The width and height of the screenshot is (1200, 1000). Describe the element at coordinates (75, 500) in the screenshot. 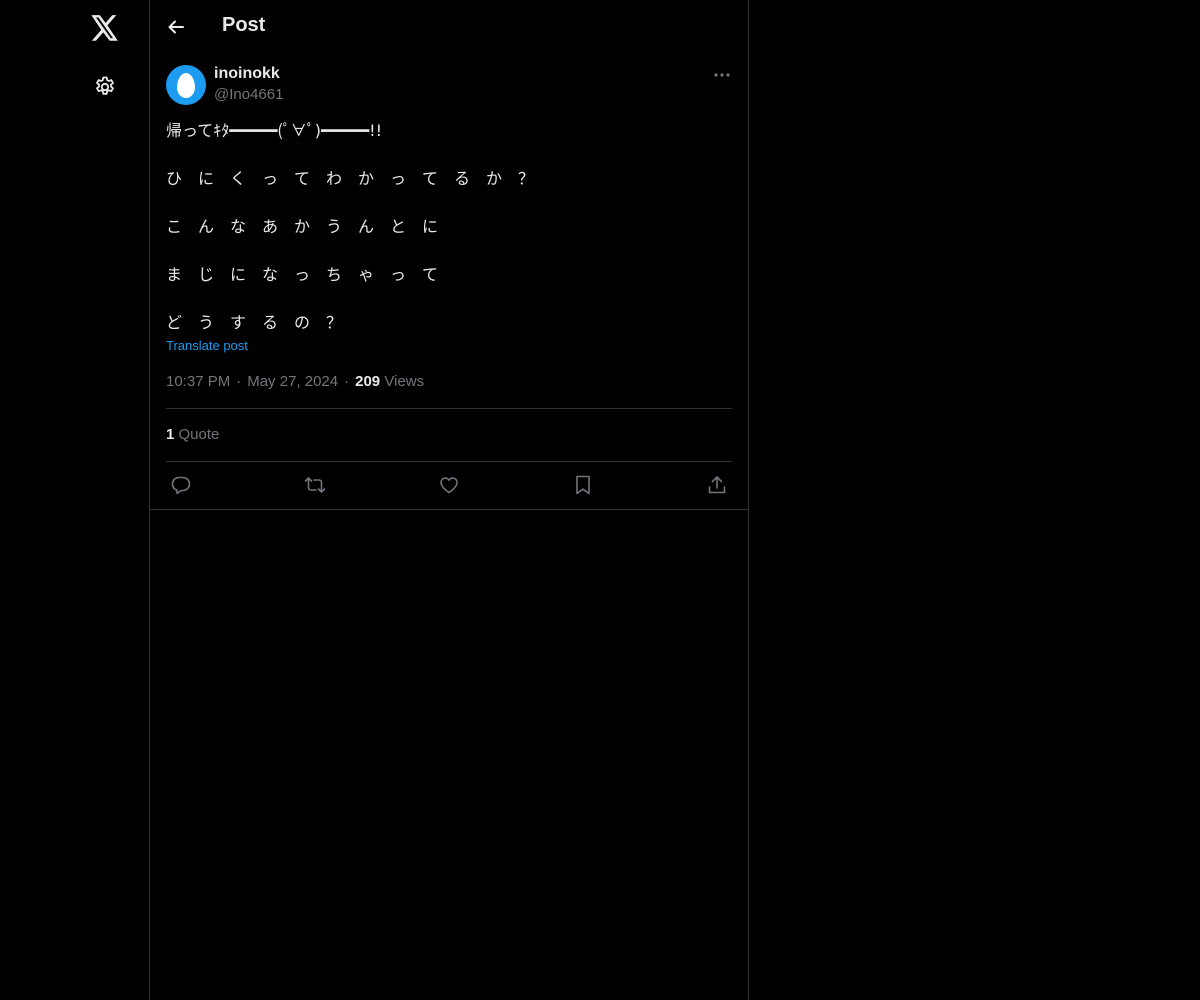

I see `left-nav-rail` at that location.